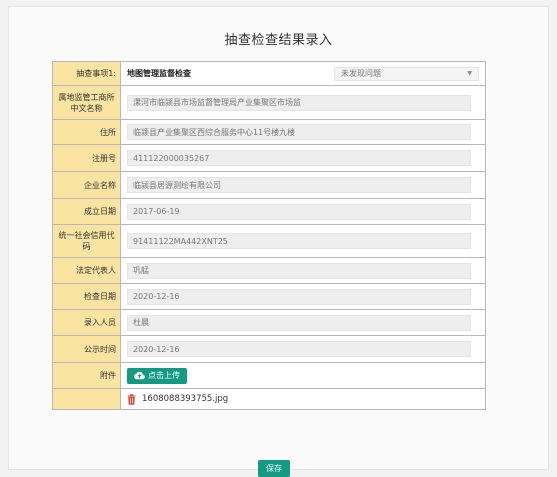 The height and width of the screenshot is (477, 557). I want to click on entry_person-field: 杜晨, so click(299, 322).